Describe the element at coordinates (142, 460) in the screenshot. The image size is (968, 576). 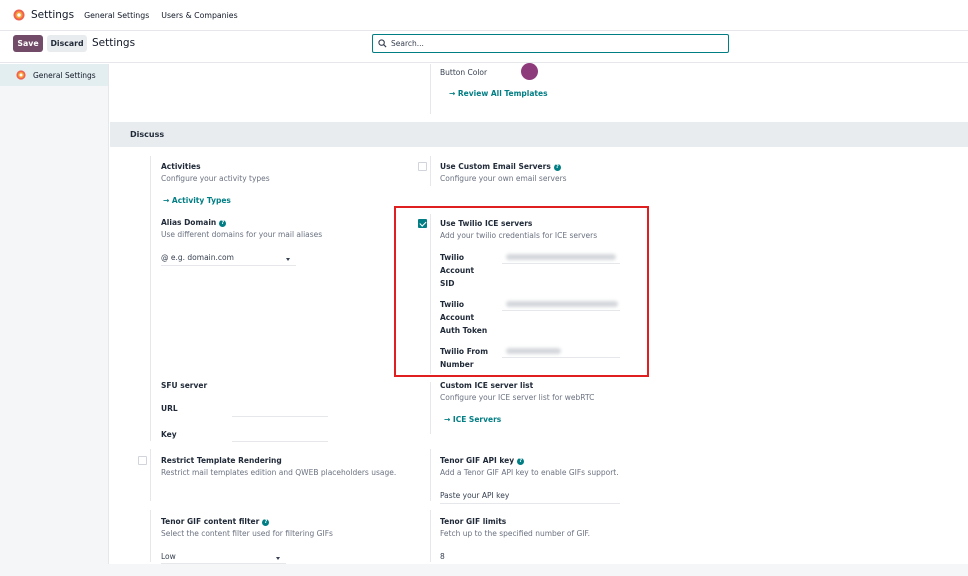
I see `restrict-template-checkbox` at that location.